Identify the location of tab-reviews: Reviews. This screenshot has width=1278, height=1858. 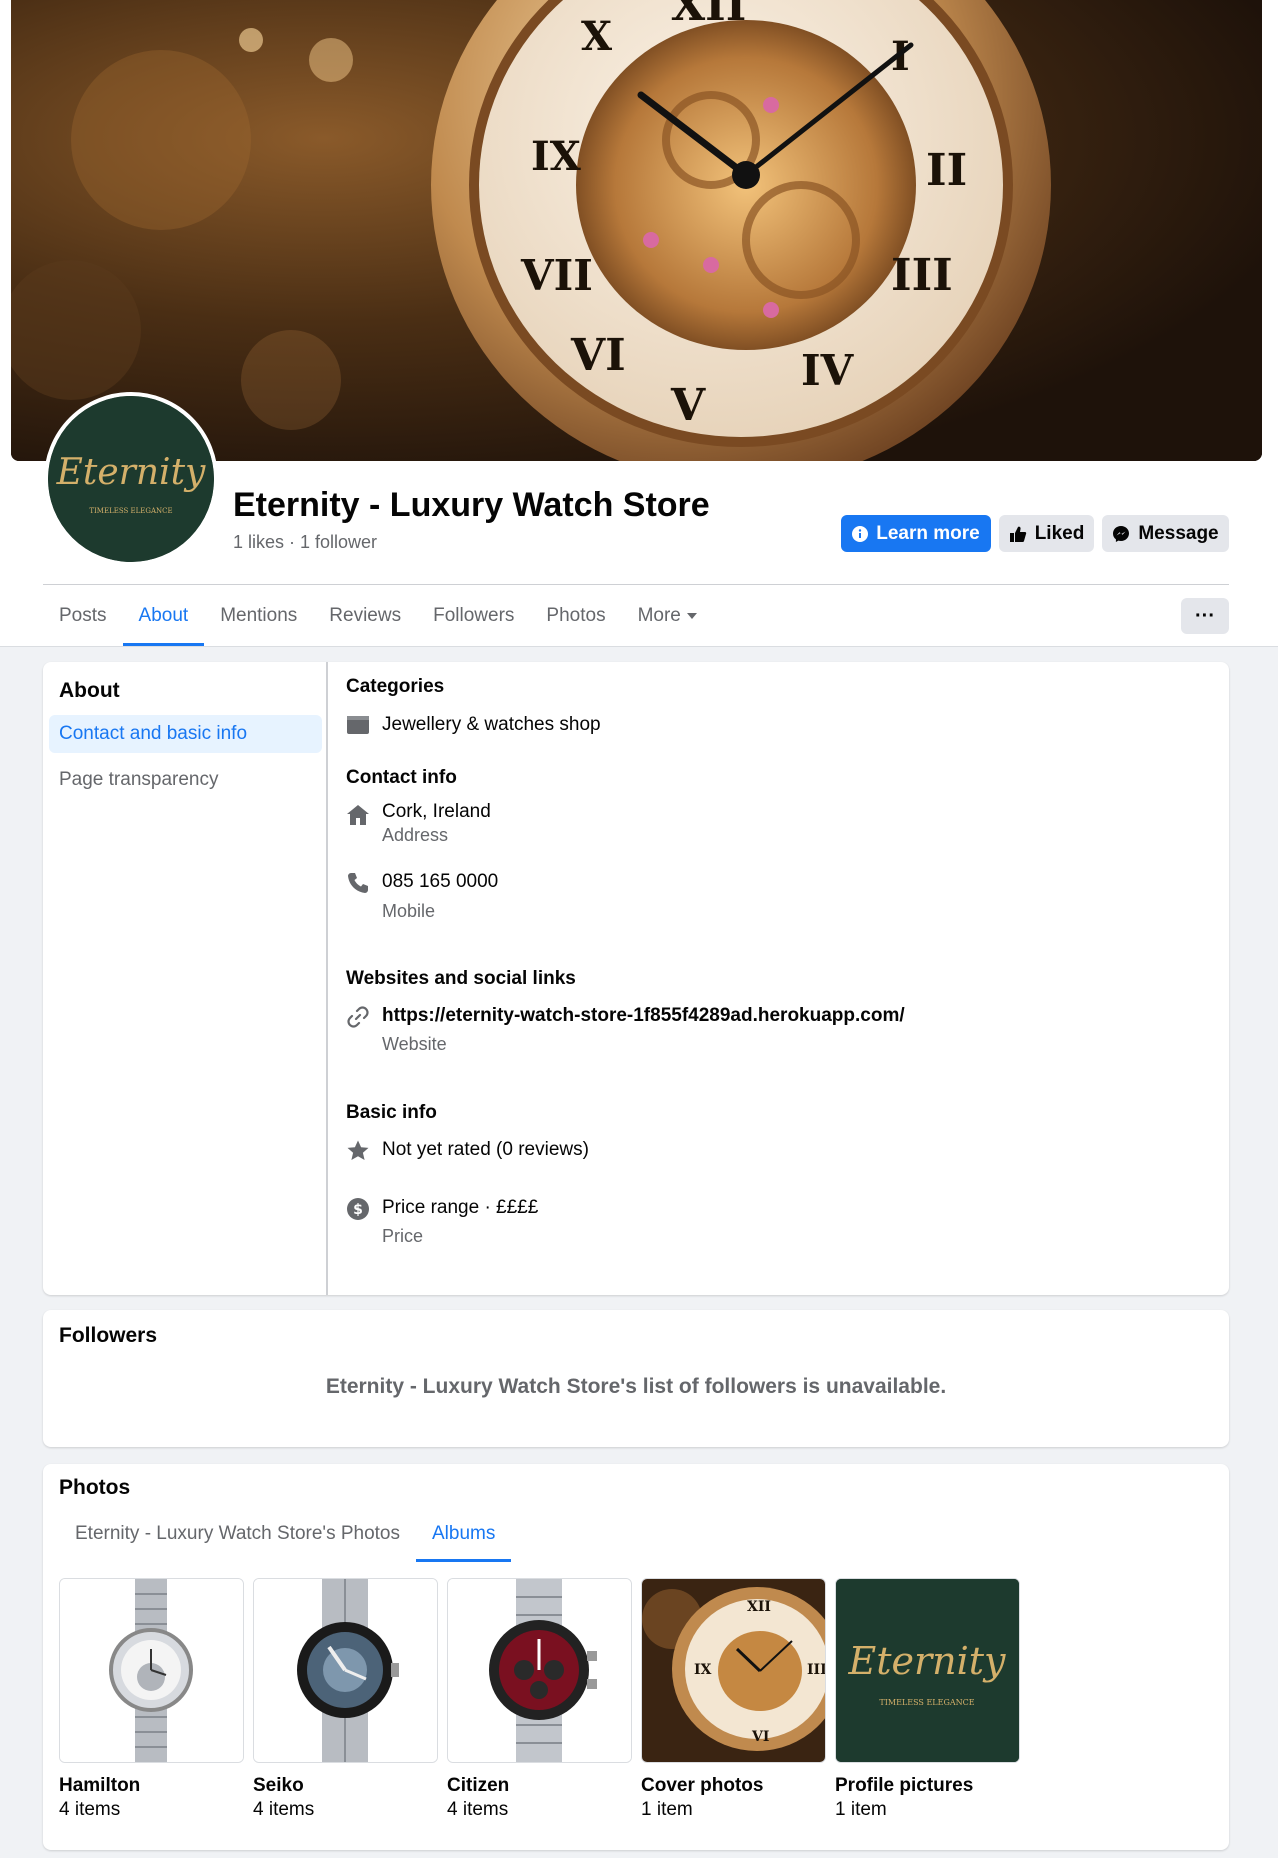
(365, 620).